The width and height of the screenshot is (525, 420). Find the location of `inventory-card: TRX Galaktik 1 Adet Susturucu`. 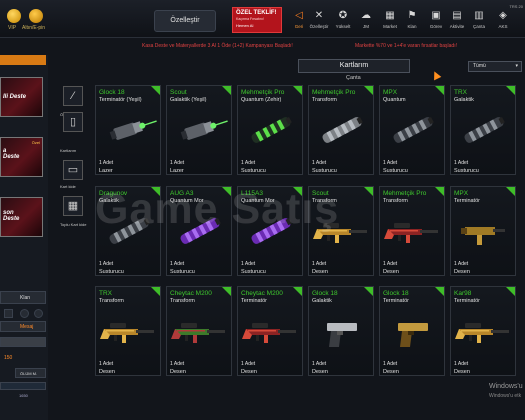

inventory-card: TRX Galaktik 1 Adet Susturucu is located at coordinates (483, 130).